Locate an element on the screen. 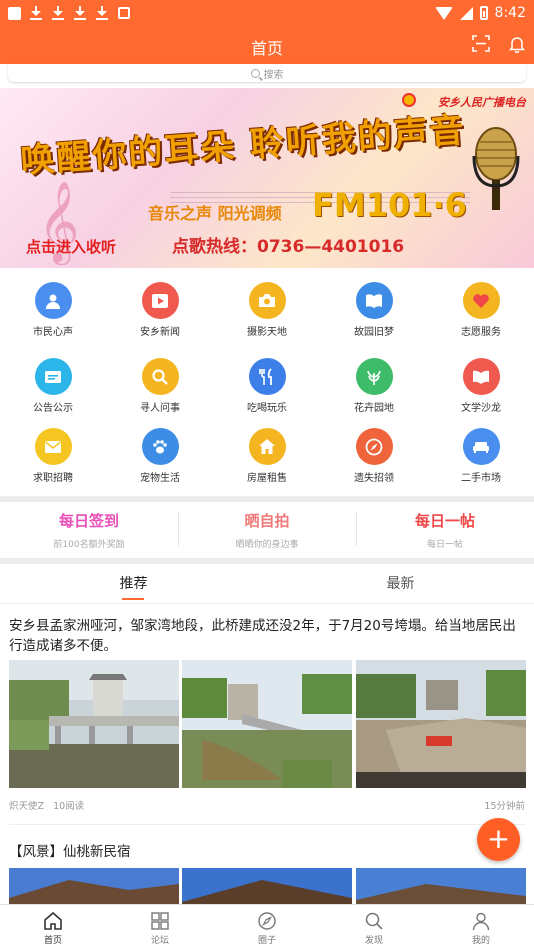 The width and height of the screenshot is (534, 950). nav-profile: 我的 is located at coordinates (481, 928).